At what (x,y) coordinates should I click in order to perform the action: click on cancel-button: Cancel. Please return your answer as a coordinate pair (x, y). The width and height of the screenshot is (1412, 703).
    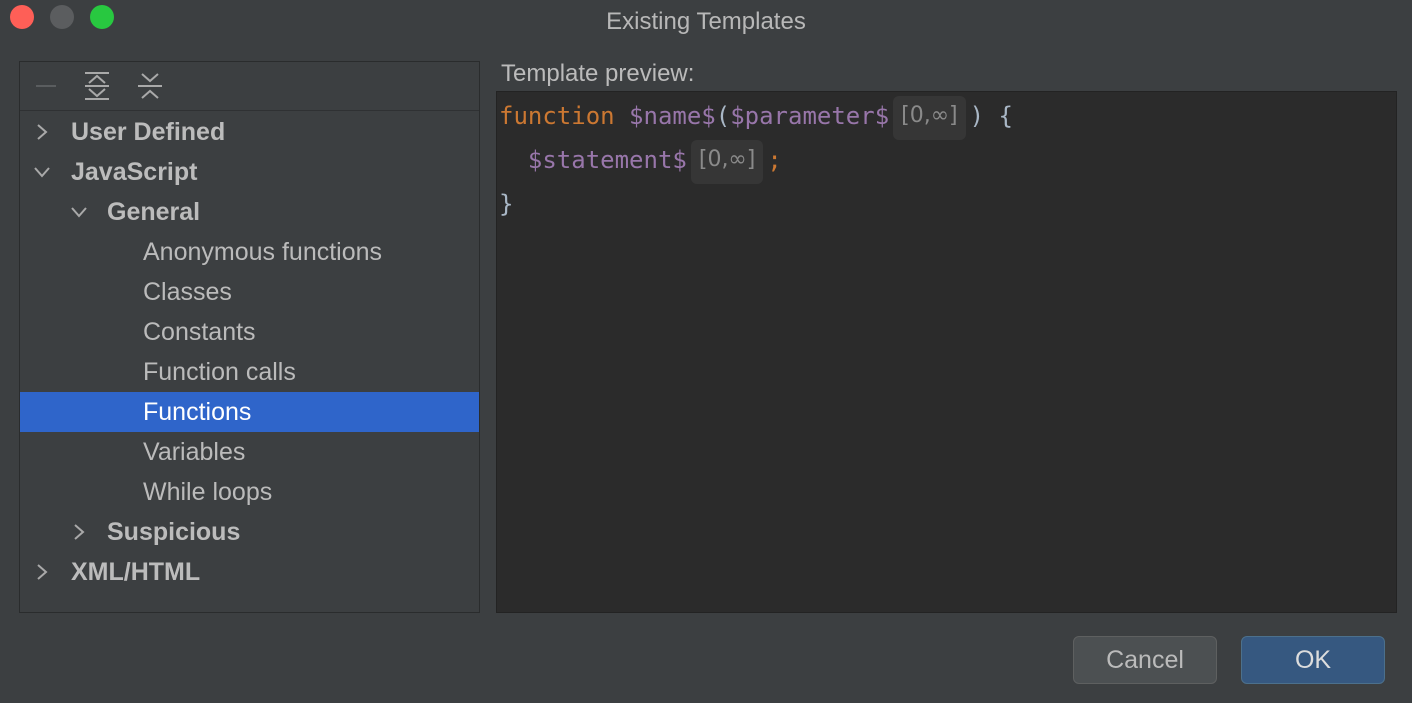
    Looking at the image, I should click on (1145, 660).